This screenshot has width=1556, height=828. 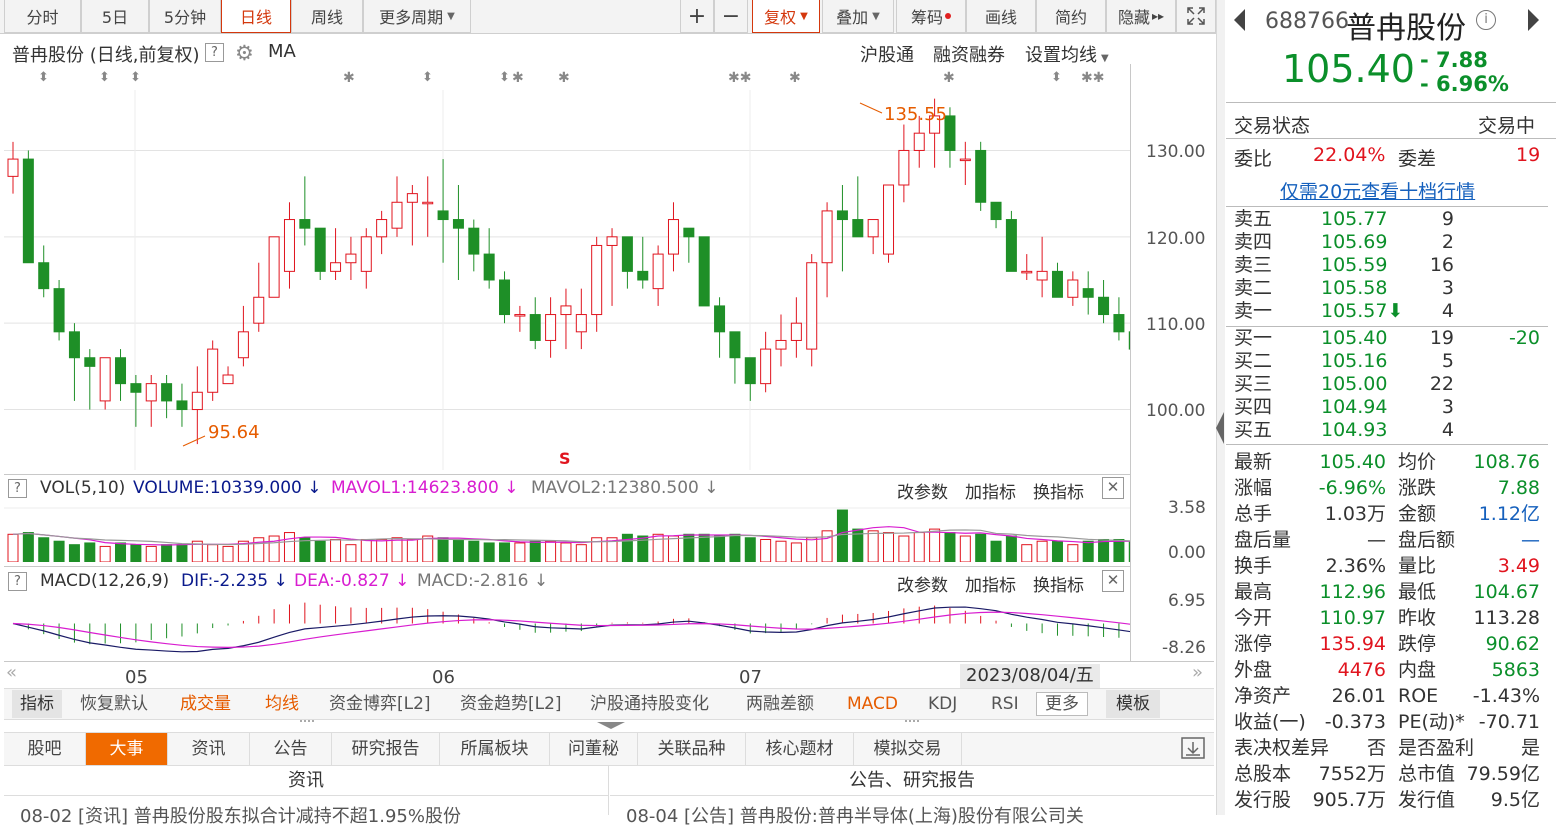 I want to click on tab-fund-trend: 资金趋势[L2], so click(x=511, y=704).